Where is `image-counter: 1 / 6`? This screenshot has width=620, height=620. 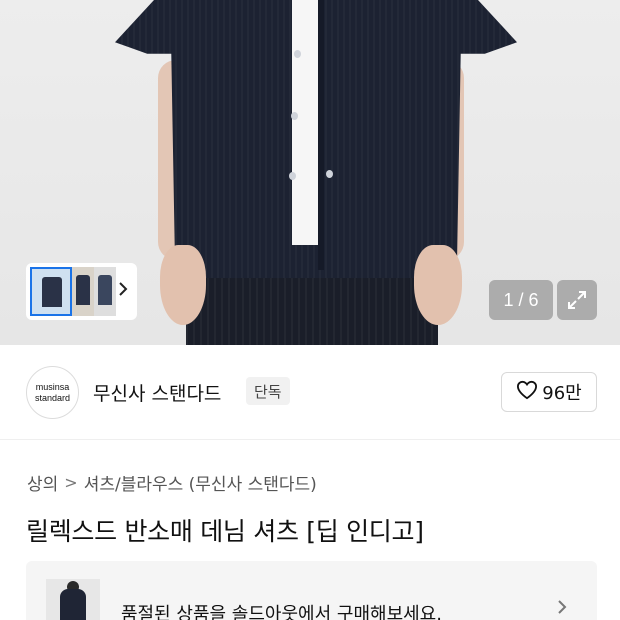 image-counter: 1 / 6 is located at coordinates (521, 300).